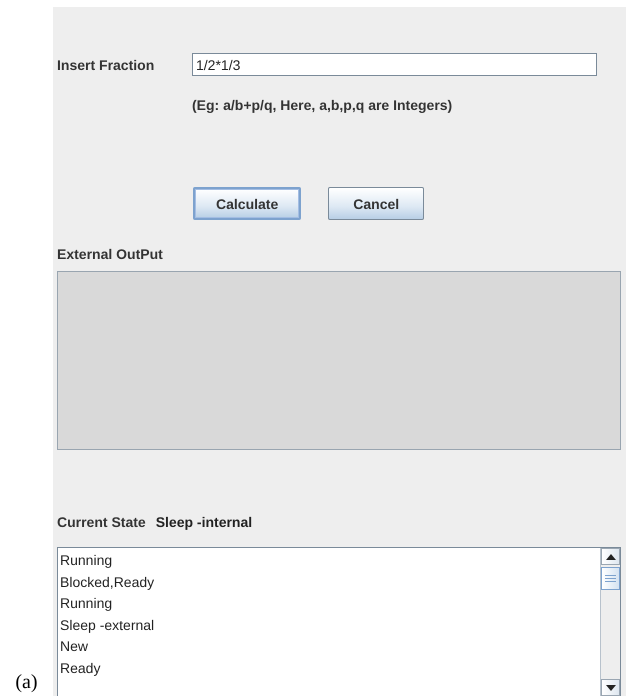 This screenshot has height=696, width=626. I want to click on figure-label: (a), so click(26, 682).